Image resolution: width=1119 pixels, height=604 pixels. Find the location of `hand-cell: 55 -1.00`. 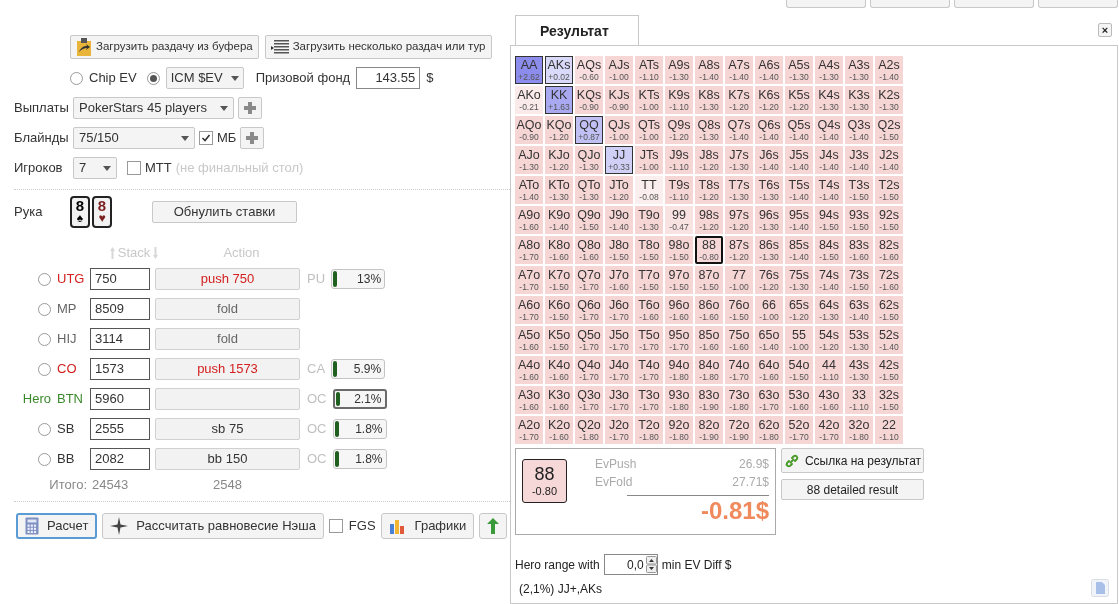

hand-cell: 55 -1.00 is located at coordinates (799, 340).